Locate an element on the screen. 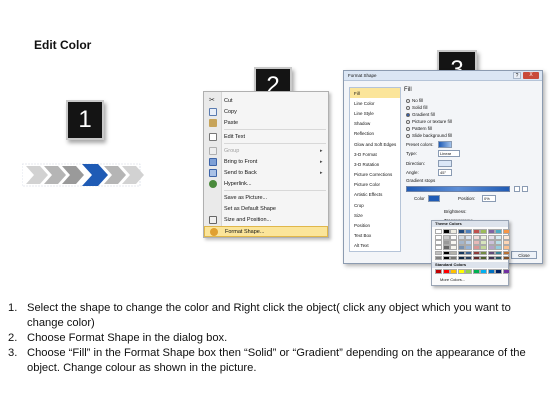 The width and height of the screenshot is (560, 420). chevron-shape-group is located at coordinates (85, 175).